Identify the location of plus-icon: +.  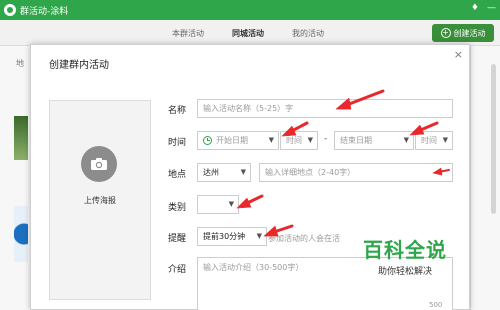
(445, 33).